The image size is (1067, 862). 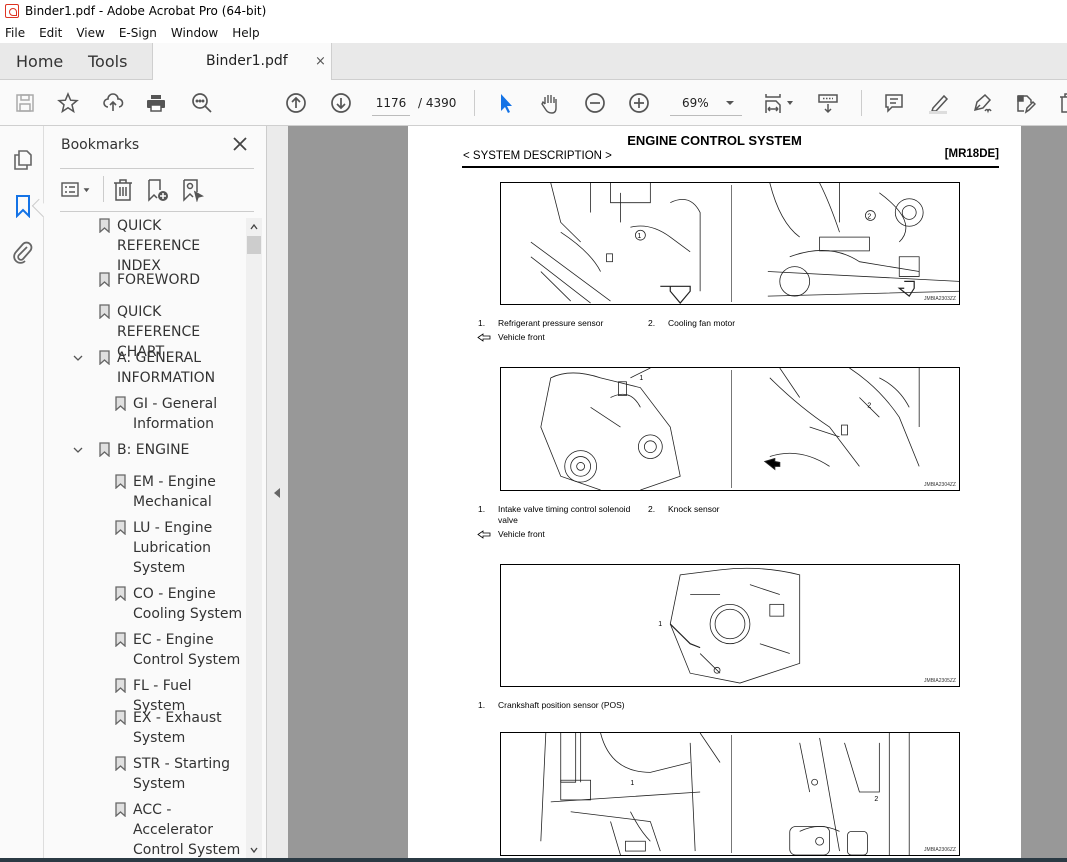 I want to click on bookmark-item: EC - Engine Control System, so click(x=177, y=650).